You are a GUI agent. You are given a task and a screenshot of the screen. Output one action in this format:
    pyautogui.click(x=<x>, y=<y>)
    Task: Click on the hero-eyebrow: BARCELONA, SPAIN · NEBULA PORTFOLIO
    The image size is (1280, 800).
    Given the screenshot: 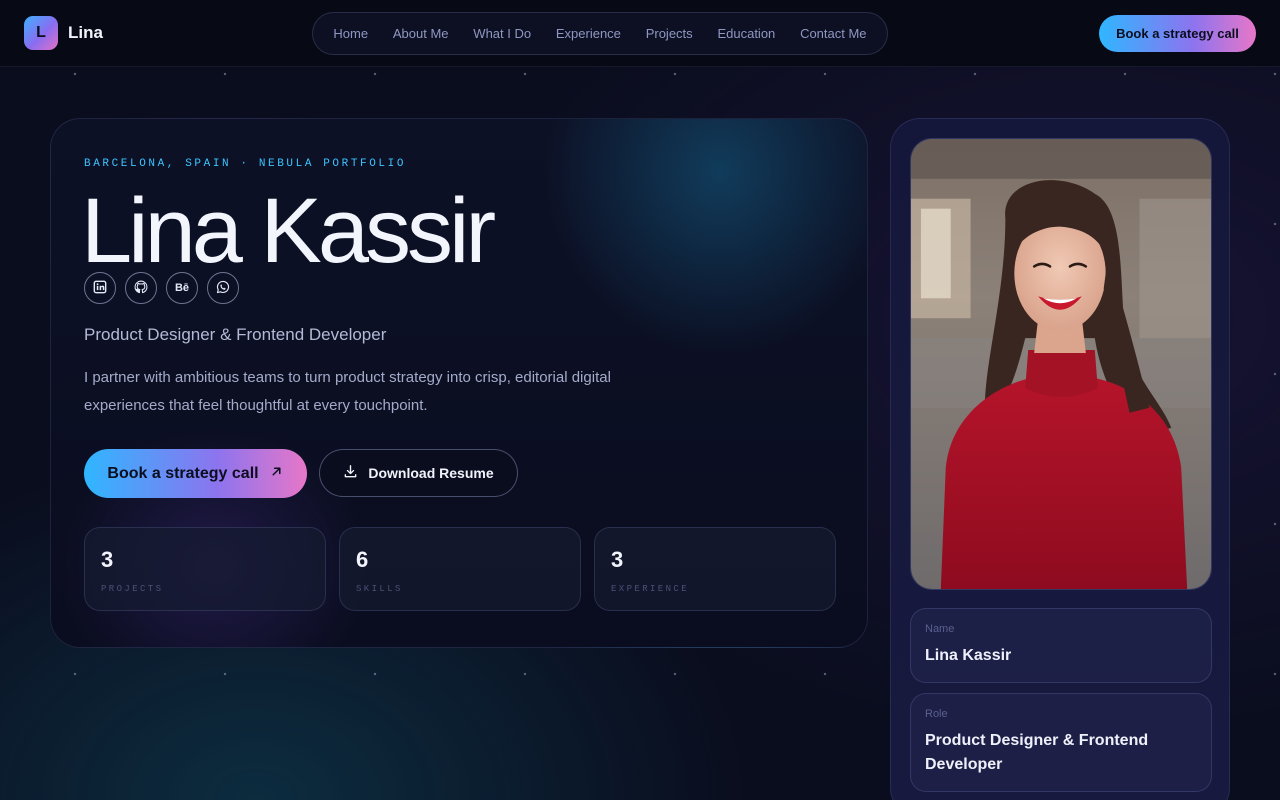 What is the action you would take?
    pyautogui.click(x=245, y=164)
    